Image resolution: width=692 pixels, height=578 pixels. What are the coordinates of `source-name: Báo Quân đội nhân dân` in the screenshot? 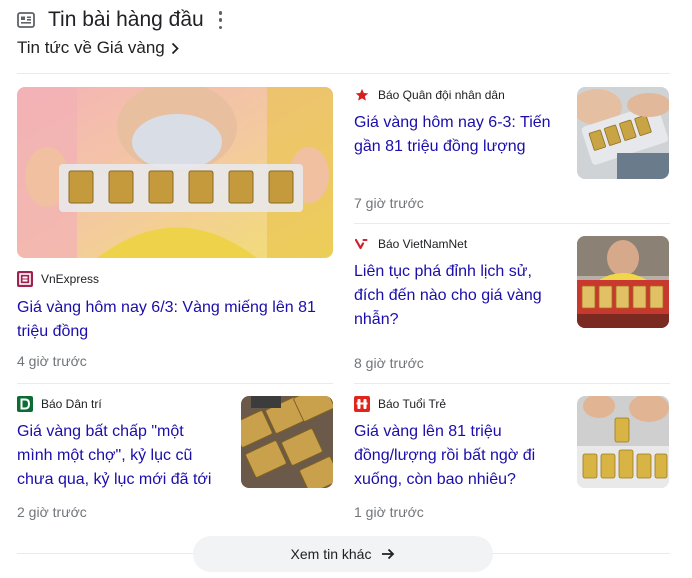 It's located at (441, 95).